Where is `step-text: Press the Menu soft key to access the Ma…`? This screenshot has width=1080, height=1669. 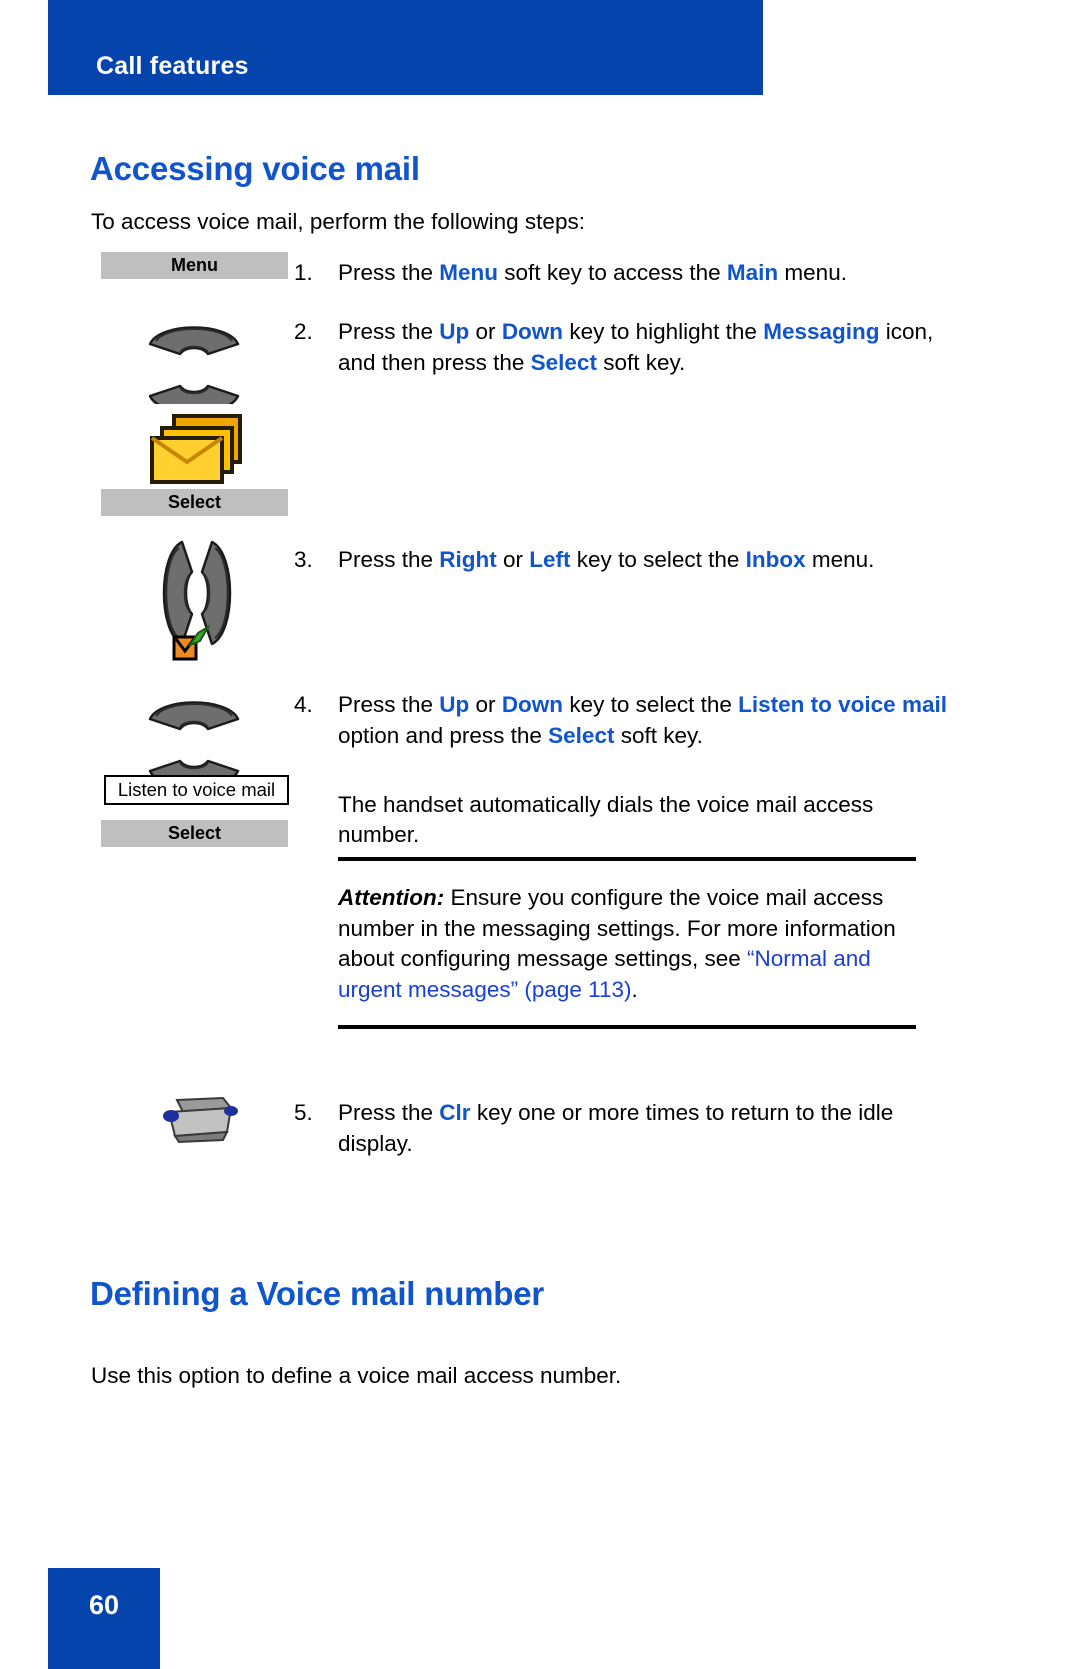 step-text: Press the Menu soft key to access the Ma… is located at coordinates (592, 272).